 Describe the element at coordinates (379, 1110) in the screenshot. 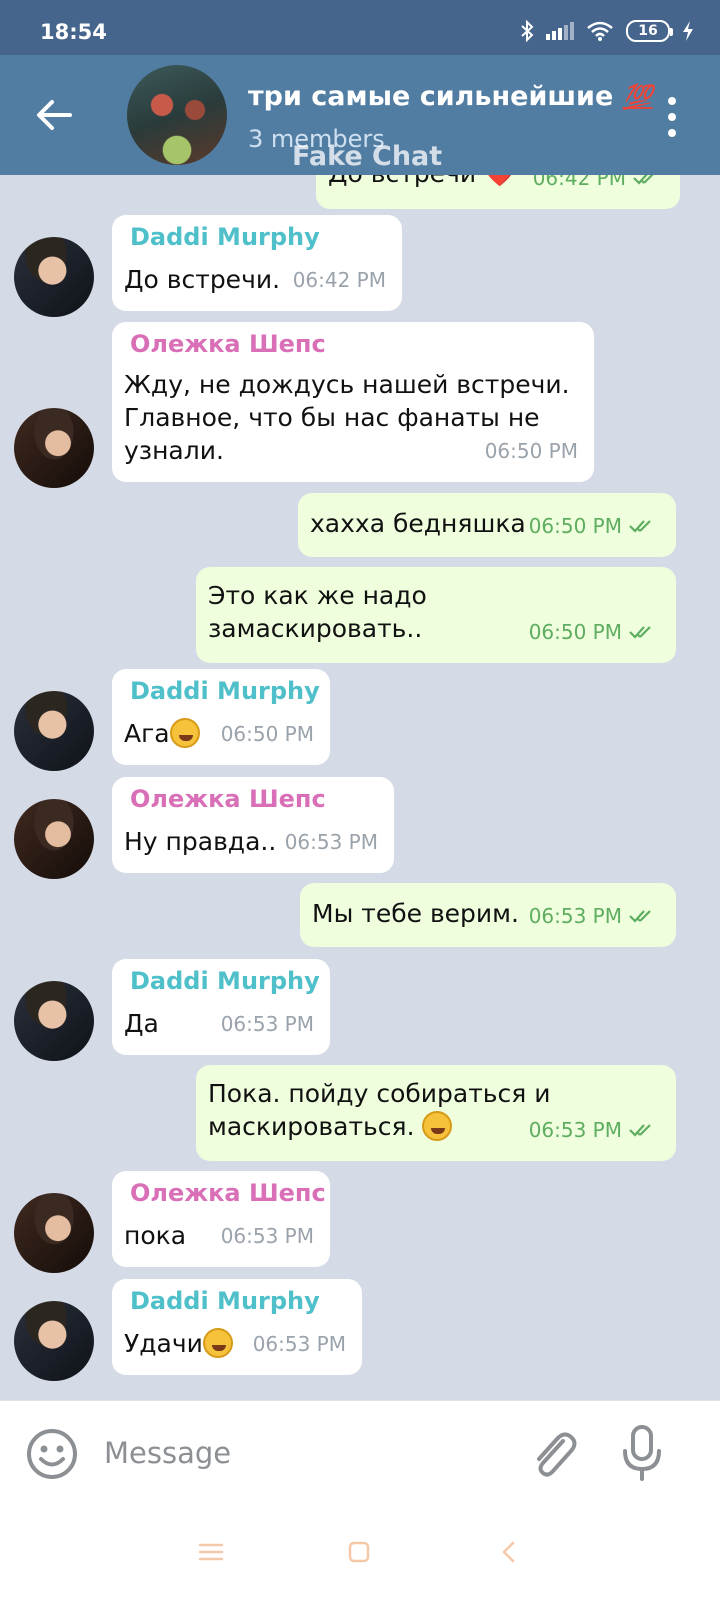

I see `message-text: Пока. пойду собираться и маскироваться.` at that location.